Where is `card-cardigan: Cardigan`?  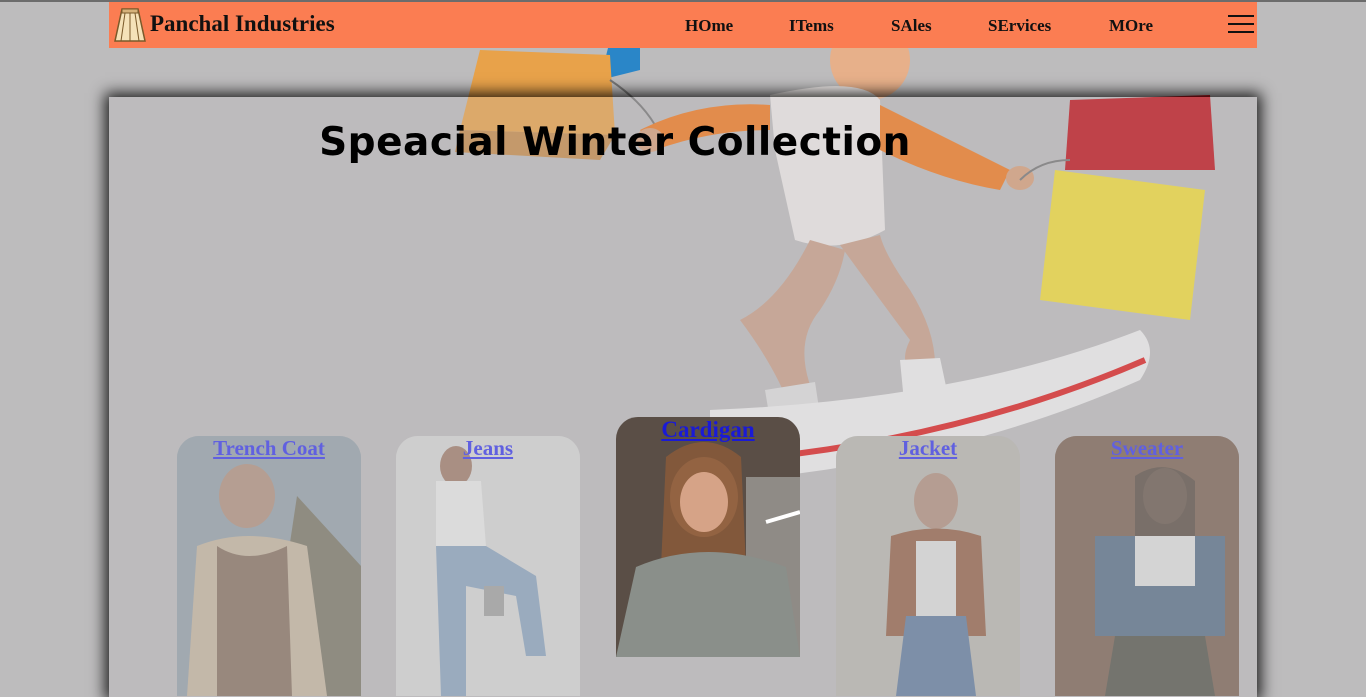
card-cardigan: Cardigan is located at coordinates (708, 537).